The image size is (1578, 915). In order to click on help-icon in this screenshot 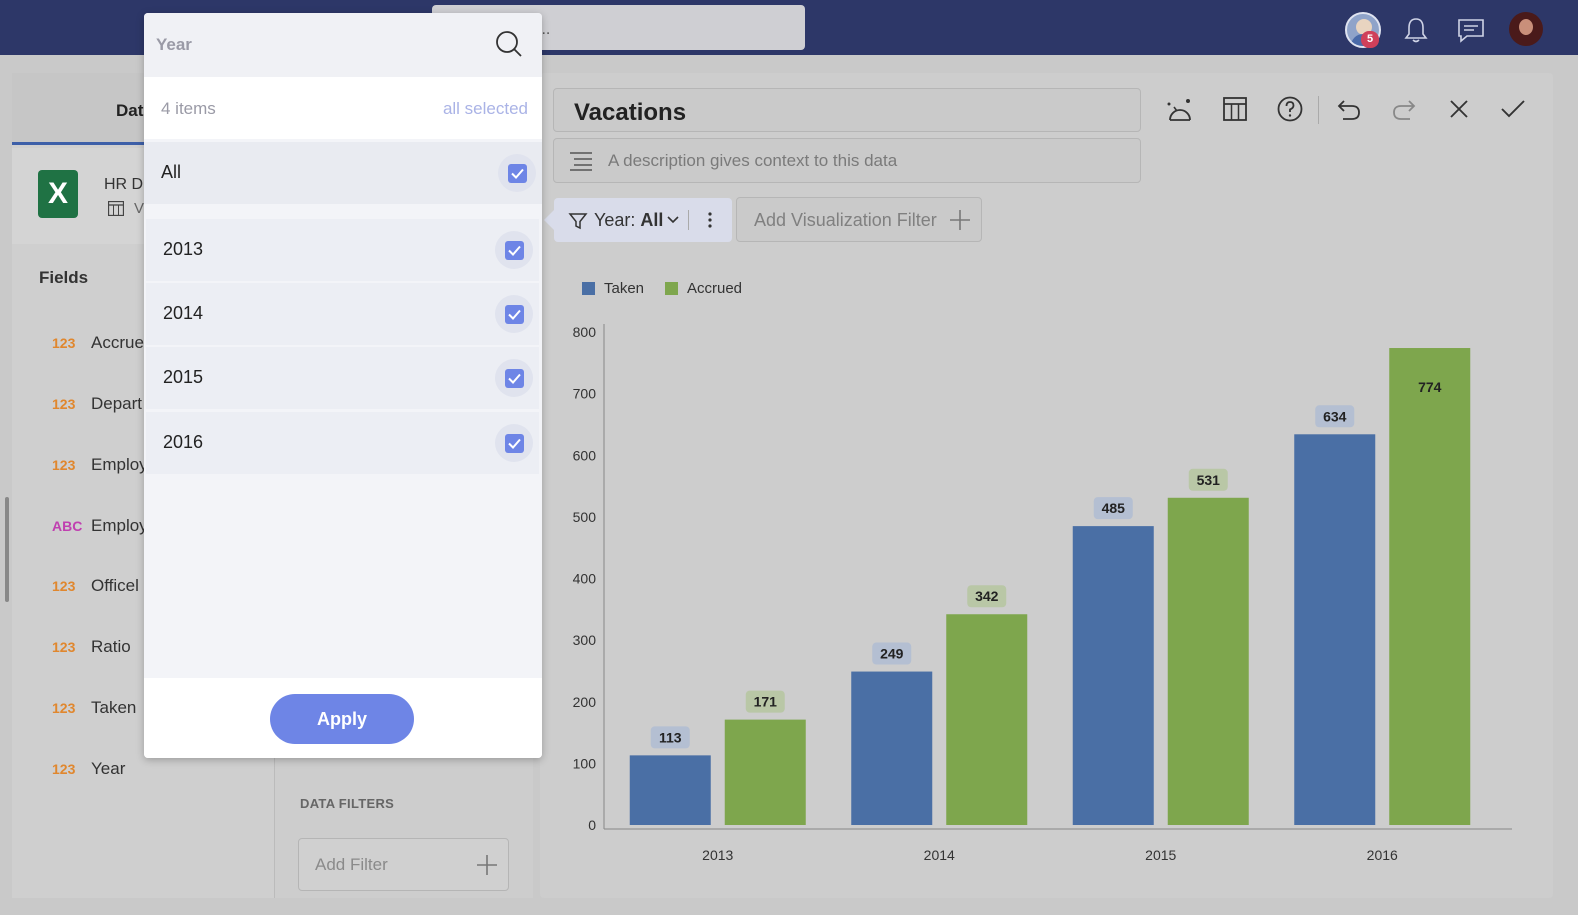, I will do `click(1290, 109)`.